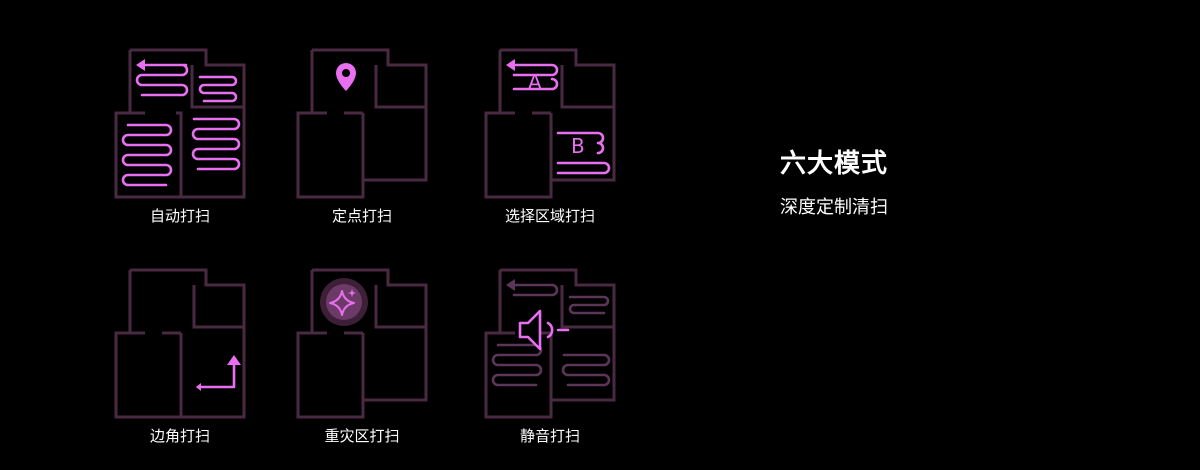 The width and height of the screenshot is (1200, 470). What do you see at coordinates (362, 436) in the screenshot?
I see `mode-label: 重灾区打扫` at bounding box center [362, 436].